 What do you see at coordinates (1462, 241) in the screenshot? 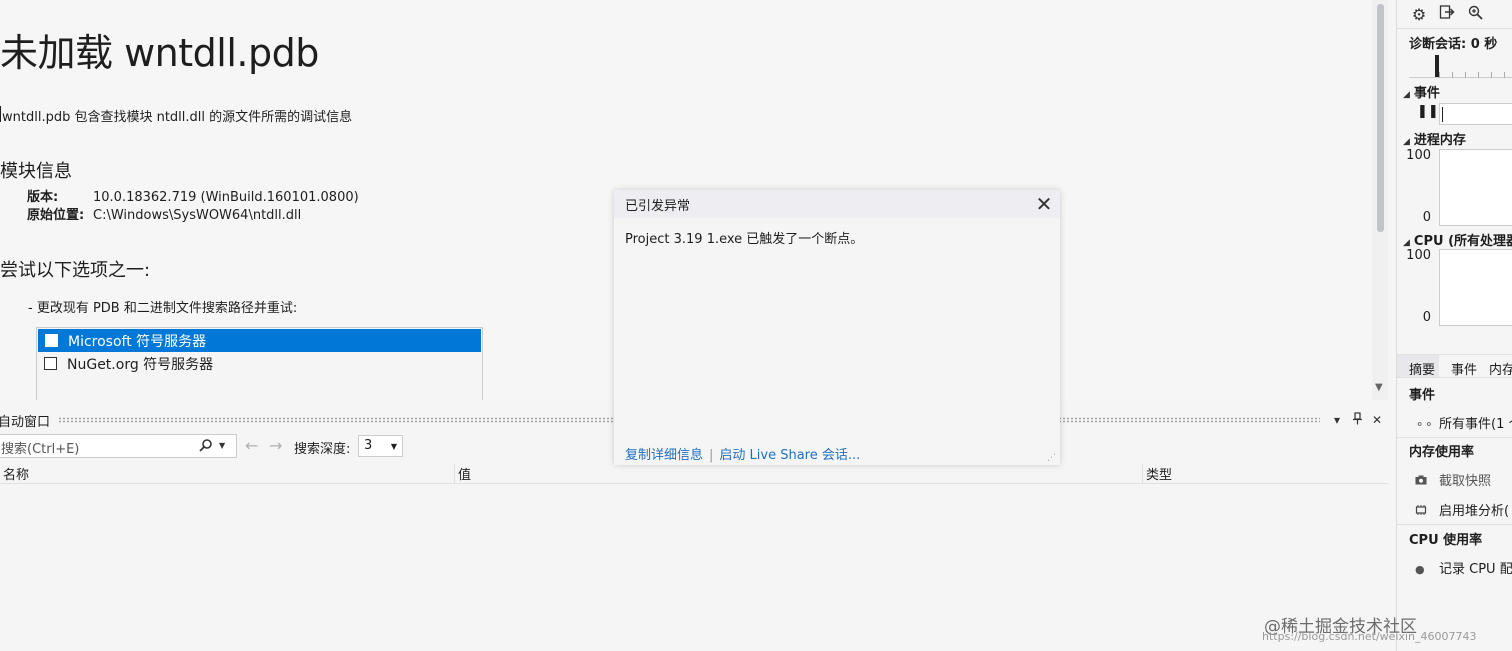
I see `cpu-section-label: CPU (所有处理器` at bounding box center [1462, 241].